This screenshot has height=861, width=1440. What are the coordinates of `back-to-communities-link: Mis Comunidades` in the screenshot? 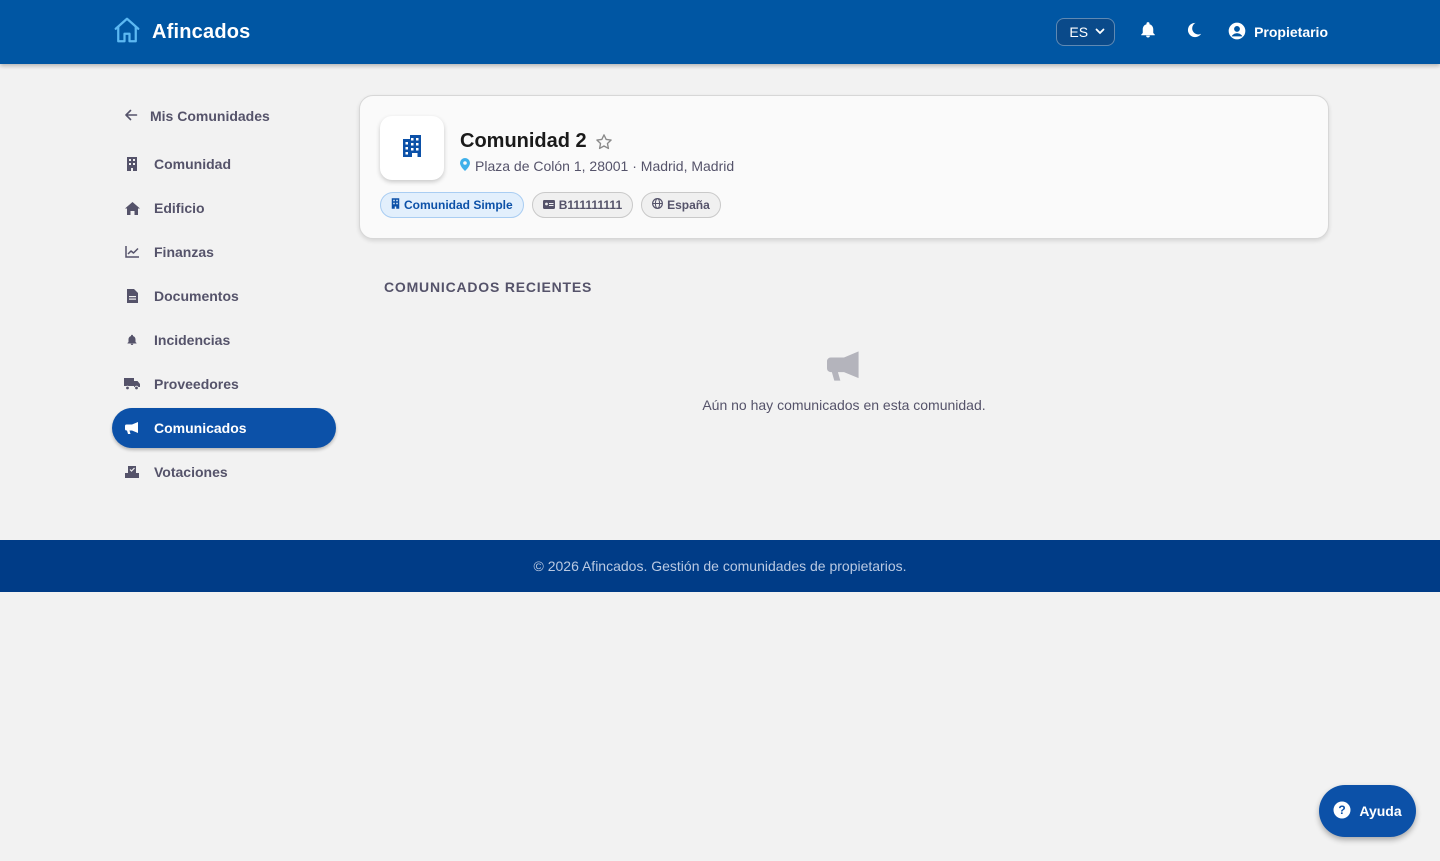 It's located at (224, 116).